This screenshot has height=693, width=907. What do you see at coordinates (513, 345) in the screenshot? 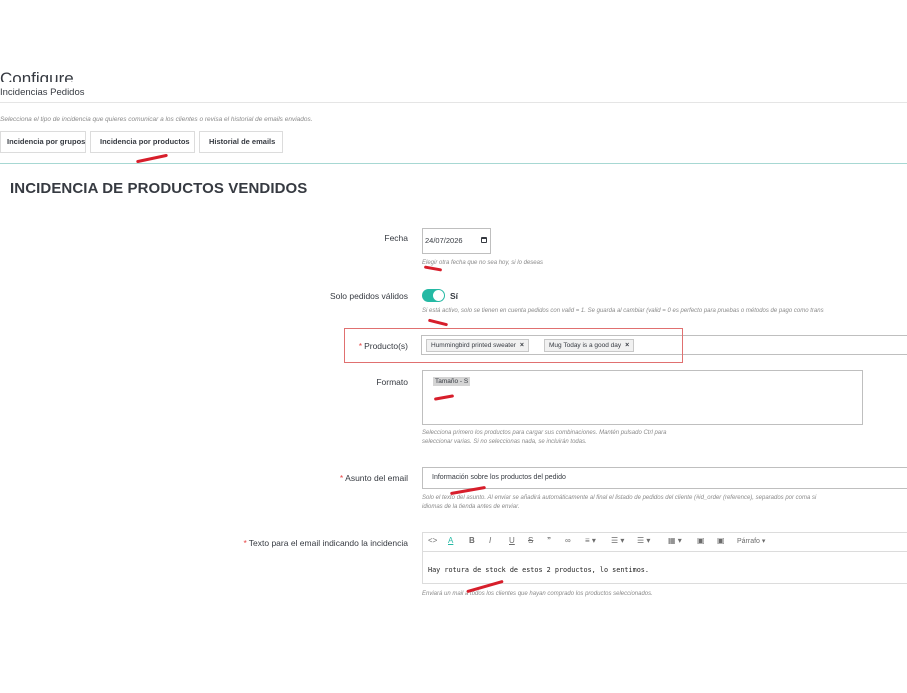
I see `highlight-annotation-box` at bounding box center [513, 345].